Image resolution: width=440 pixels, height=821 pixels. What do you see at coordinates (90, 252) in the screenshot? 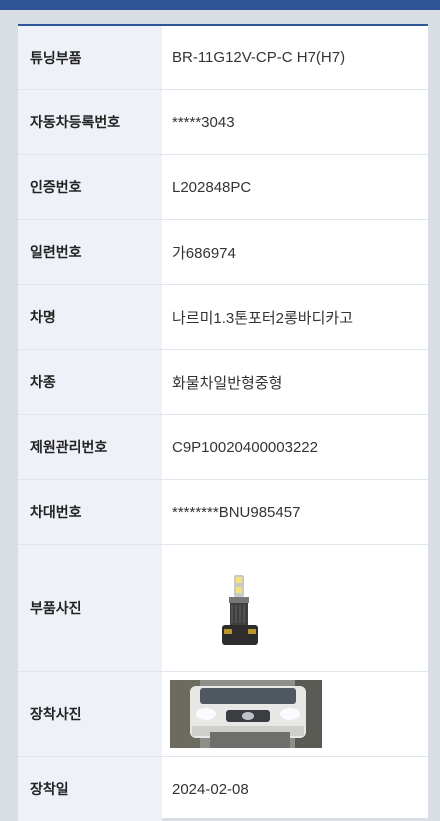
I see `row-label: 일련번호` at bounding box center [90, 252].